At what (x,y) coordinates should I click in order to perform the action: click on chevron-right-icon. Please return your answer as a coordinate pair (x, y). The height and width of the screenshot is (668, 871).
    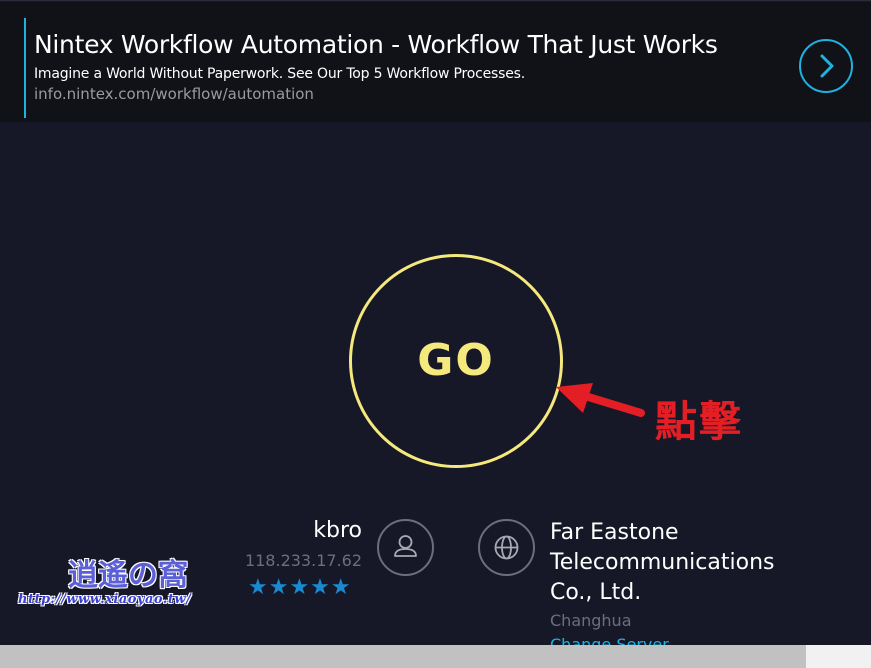
    Looking at the image, I should click on (827, 66).